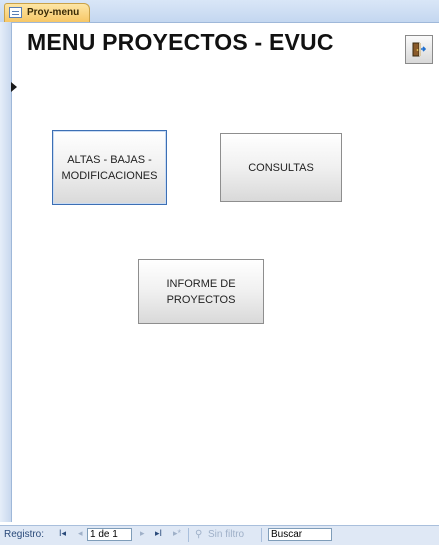 The image size is (439, 545). Describe the element at coordinates (24, 534) in the screenshot. I see `record-label: Registro:` at that location.